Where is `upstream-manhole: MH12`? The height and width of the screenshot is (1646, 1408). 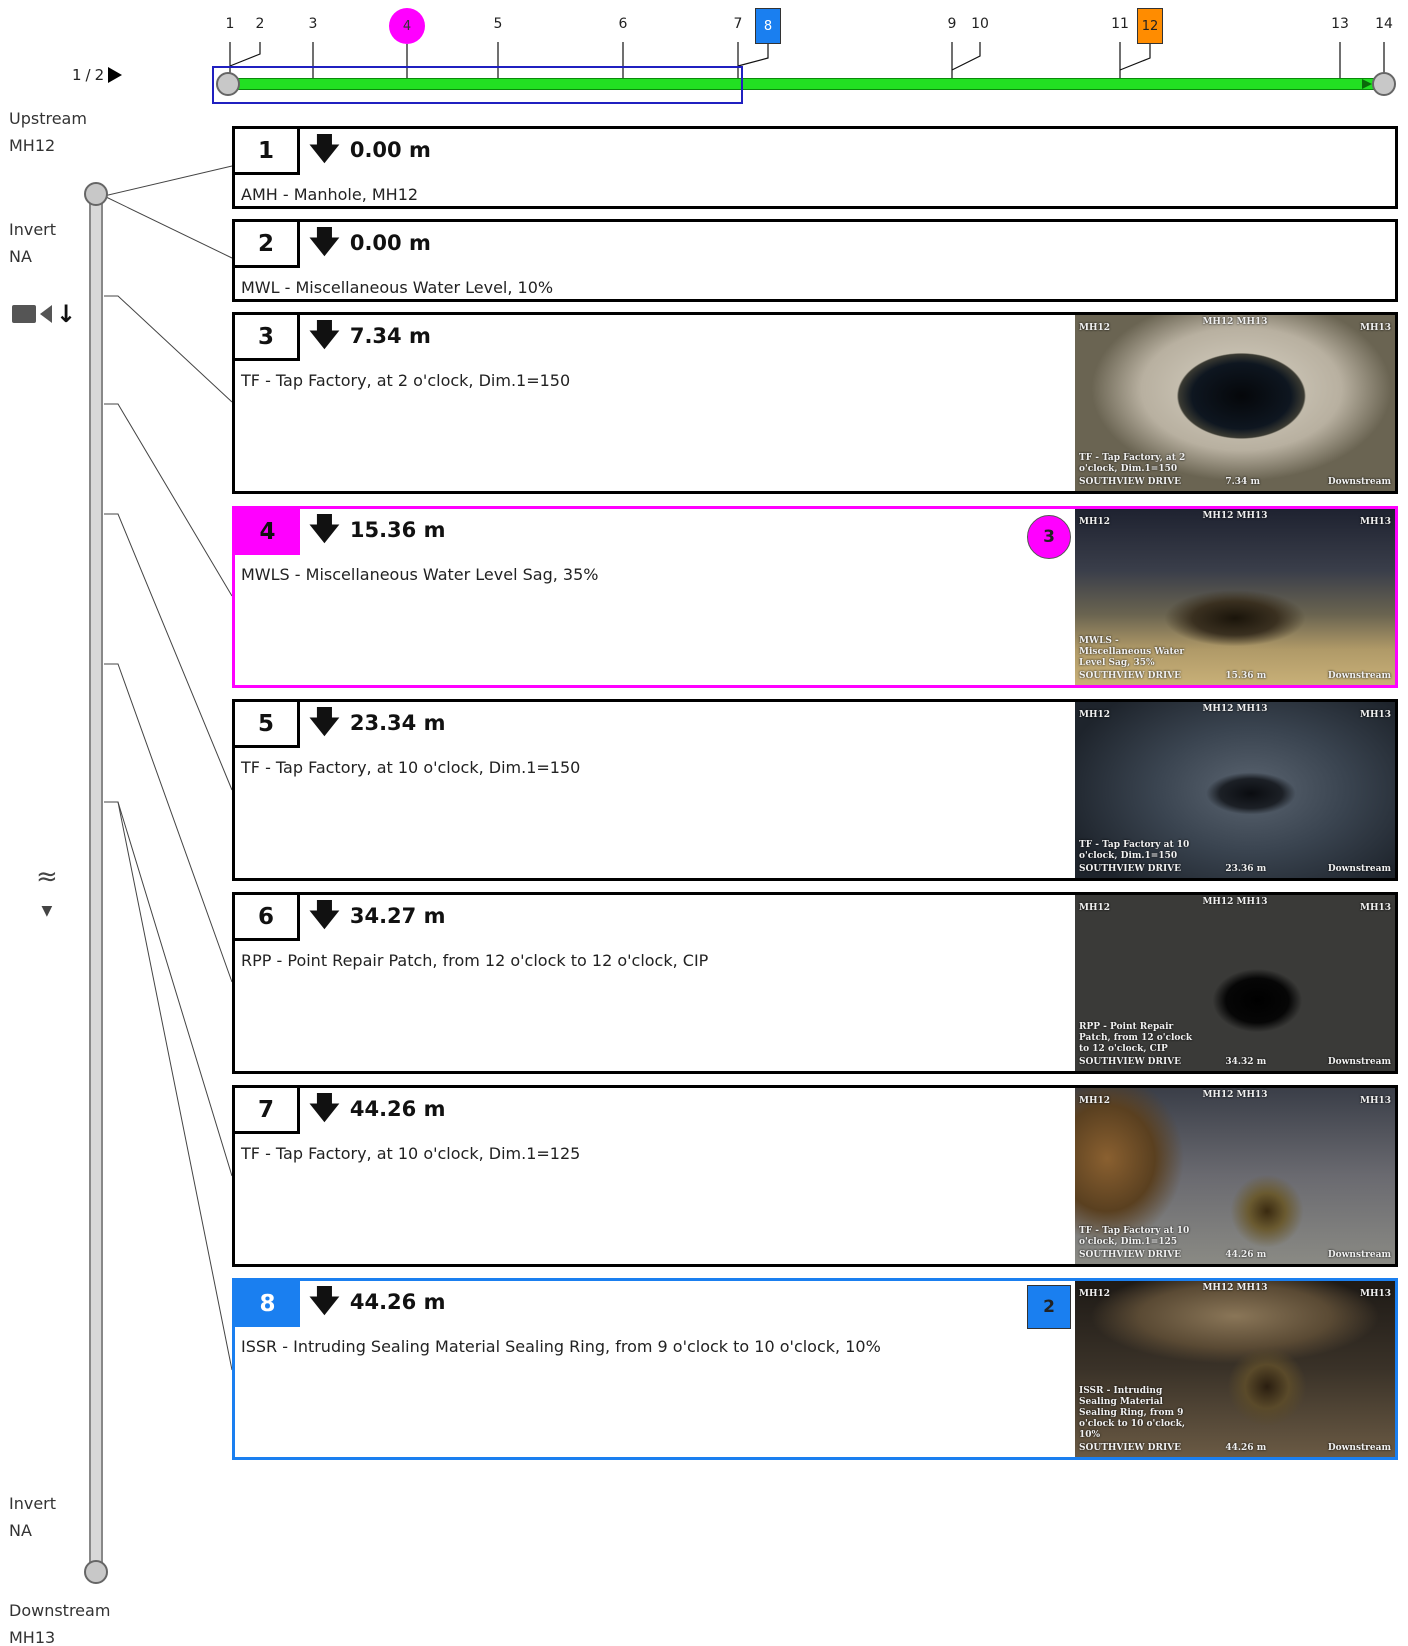 upstream-manhole: MH12 is located at coordinates (32, 145).